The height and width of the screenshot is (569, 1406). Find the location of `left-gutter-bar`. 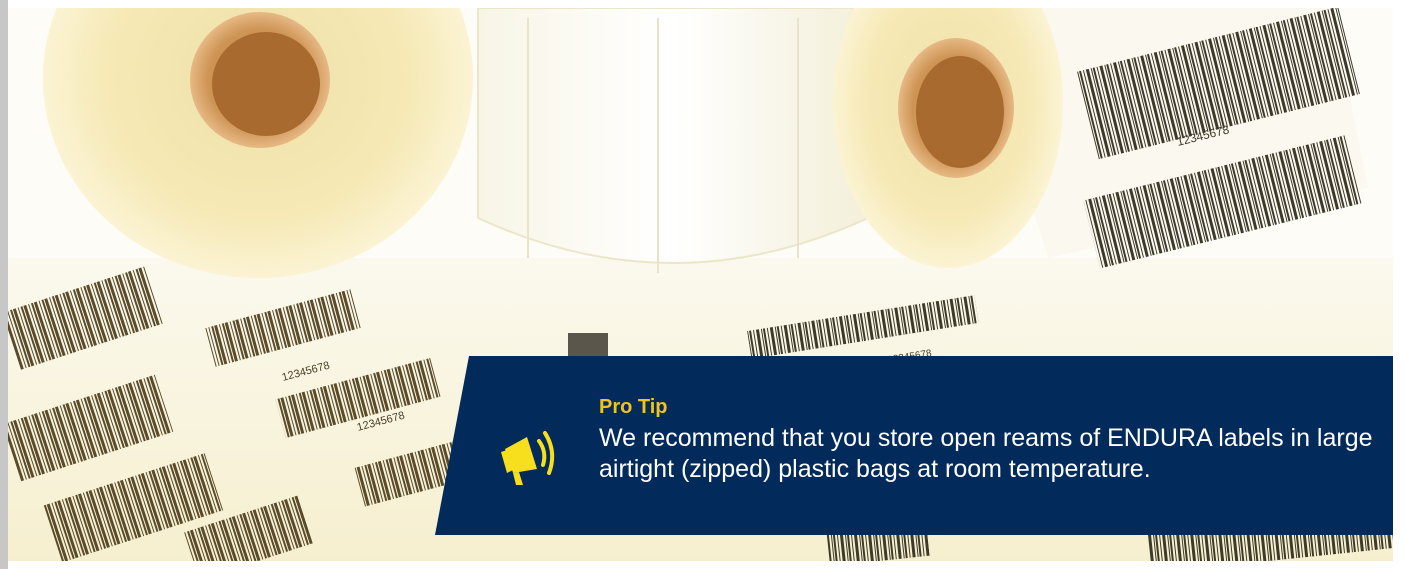

left-gutter-bar is located at coordinates (4, 284).